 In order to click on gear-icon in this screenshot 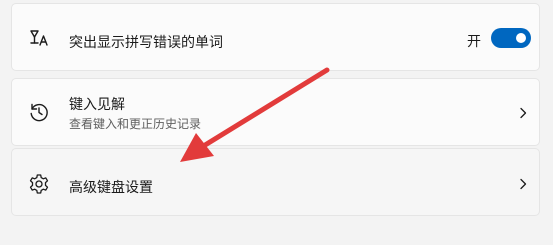, I will do `click(39, 184)`.